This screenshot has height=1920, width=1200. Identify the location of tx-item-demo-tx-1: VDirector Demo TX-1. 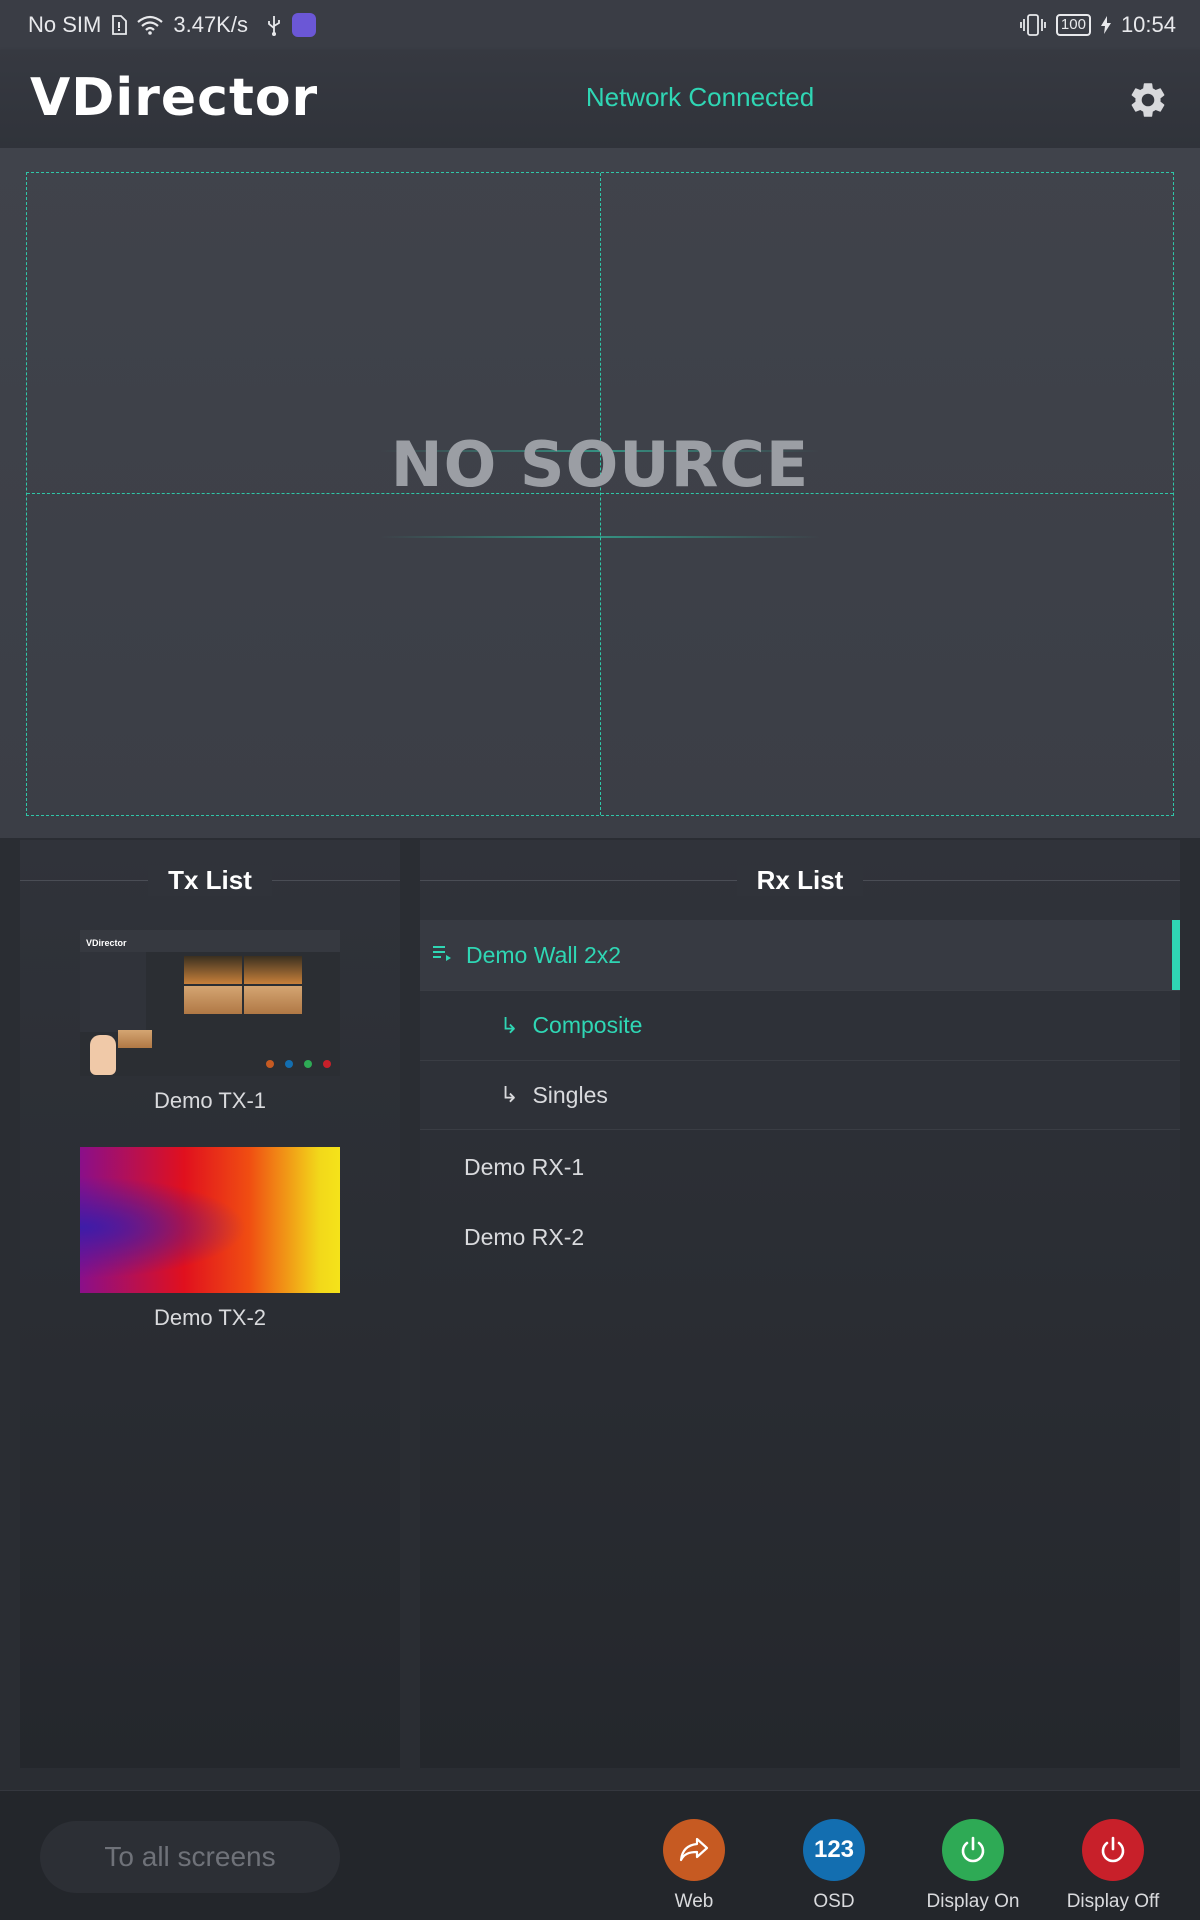
(210, 1022).